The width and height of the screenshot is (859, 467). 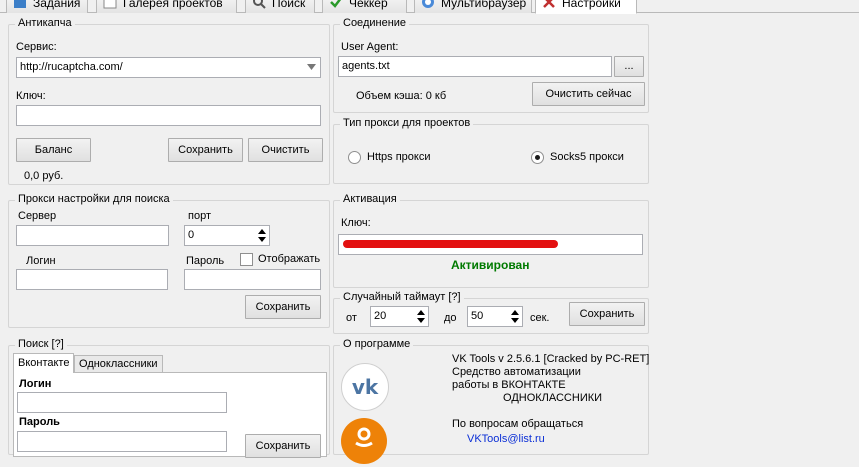 I want to click on activation-key-field, so click(x=490, y=244).